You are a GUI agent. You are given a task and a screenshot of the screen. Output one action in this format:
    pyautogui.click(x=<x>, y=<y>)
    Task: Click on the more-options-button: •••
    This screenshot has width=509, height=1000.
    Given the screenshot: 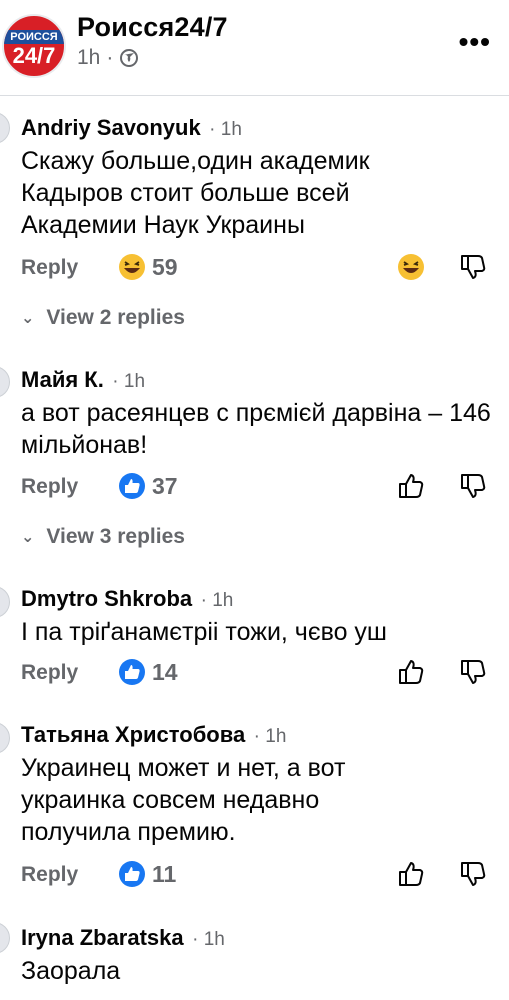 What is the action you would take?
    pyautogui.click(x=475, y=42)
    